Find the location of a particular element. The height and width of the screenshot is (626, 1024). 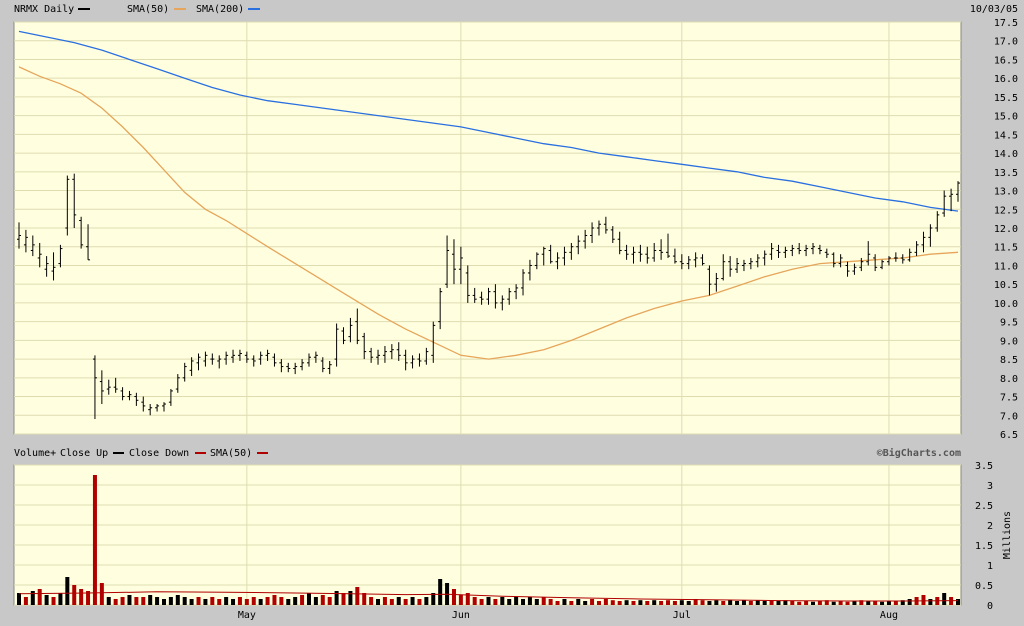

volume-tick-label: 1 is located at coordinates (990, 566).